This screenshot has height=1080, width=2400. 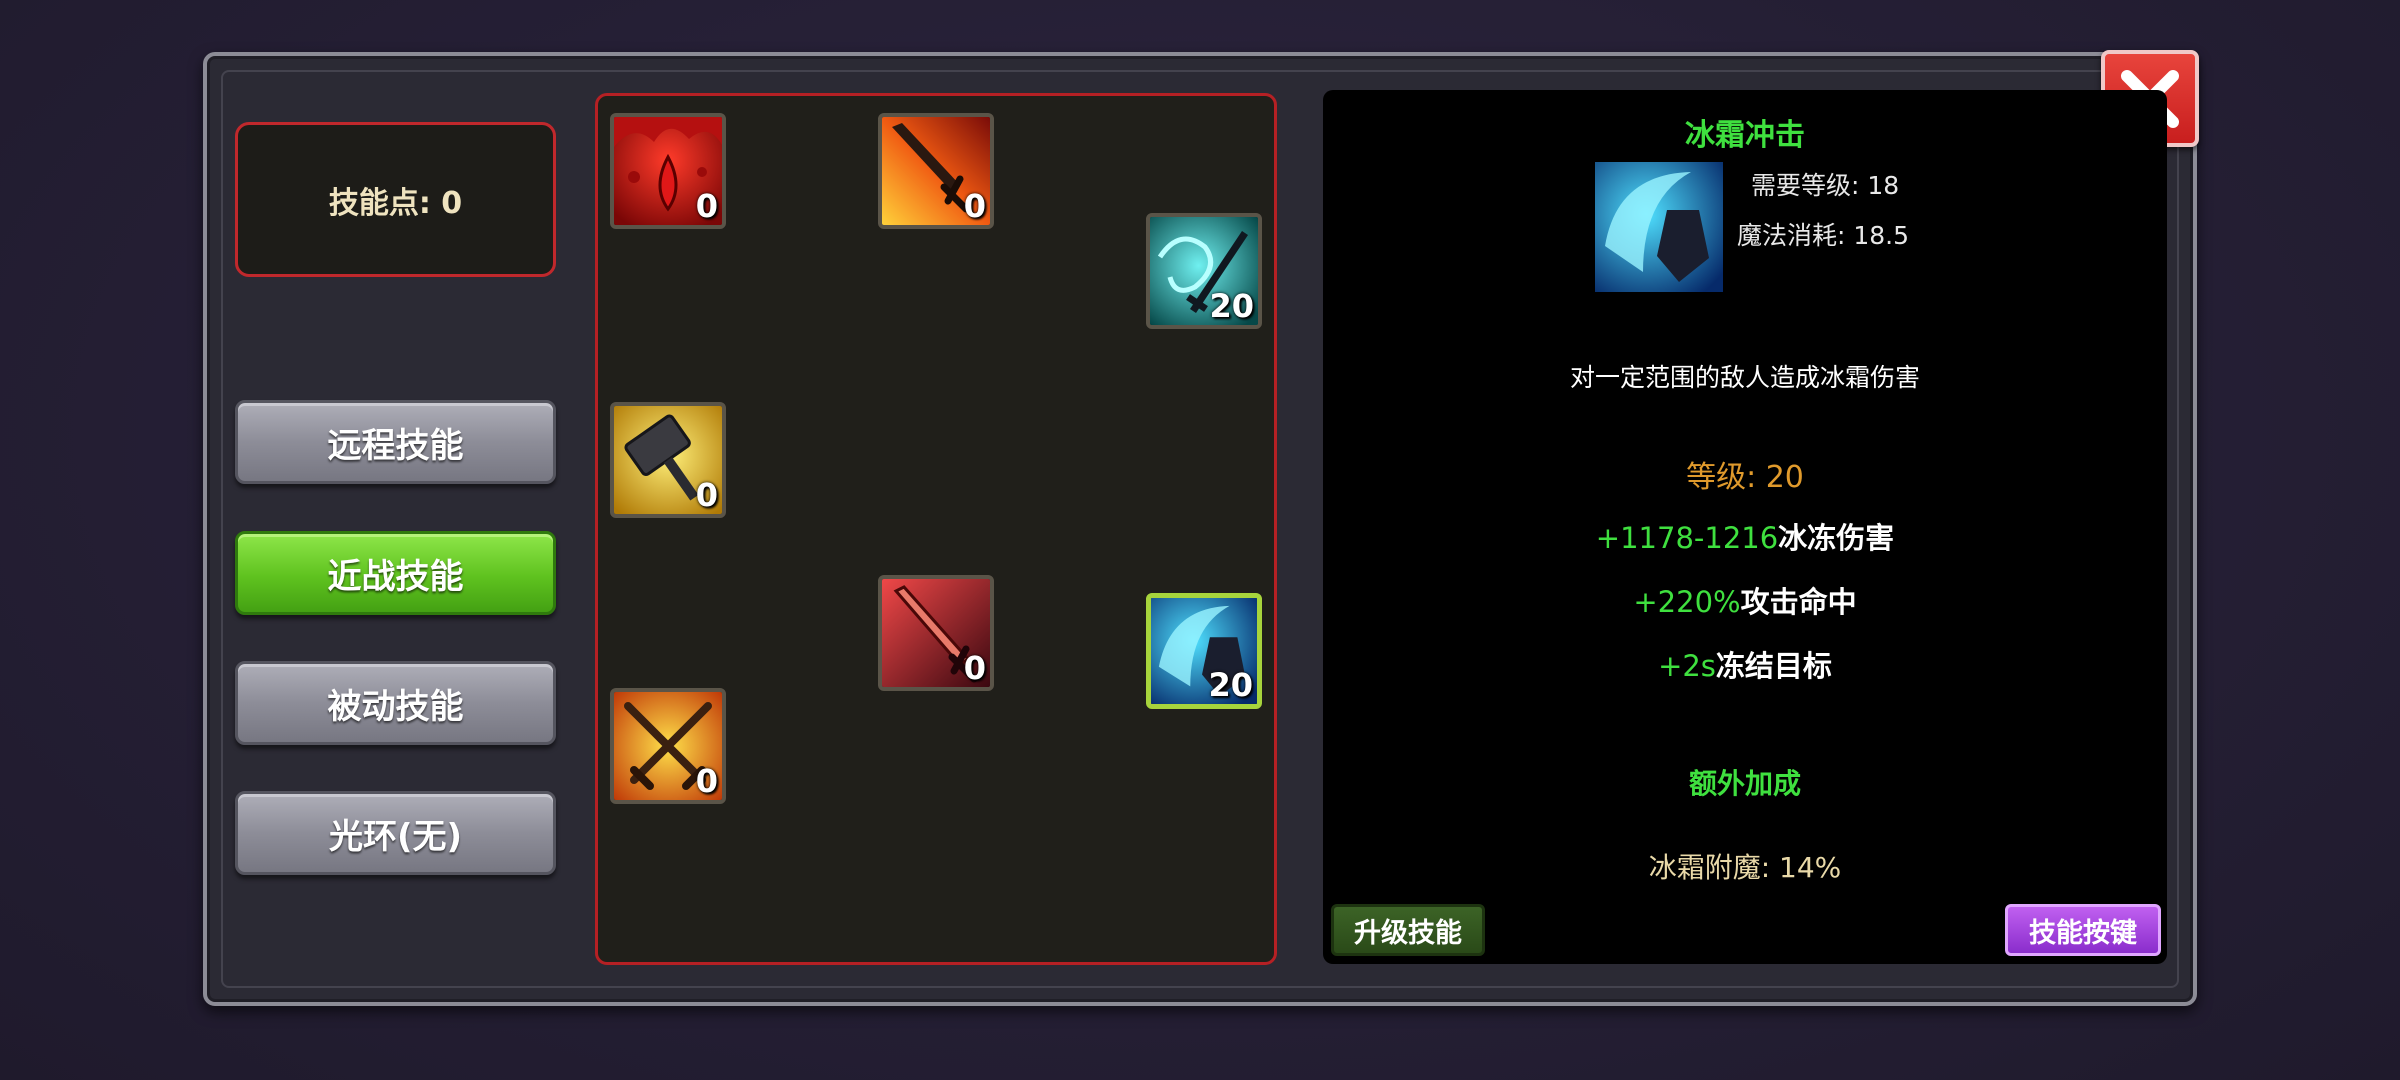 What do you see at coordinates (395, 203) in the screenshot?
I see `skill-points-label: 技能点: 0` at bounding box center [395, 203].